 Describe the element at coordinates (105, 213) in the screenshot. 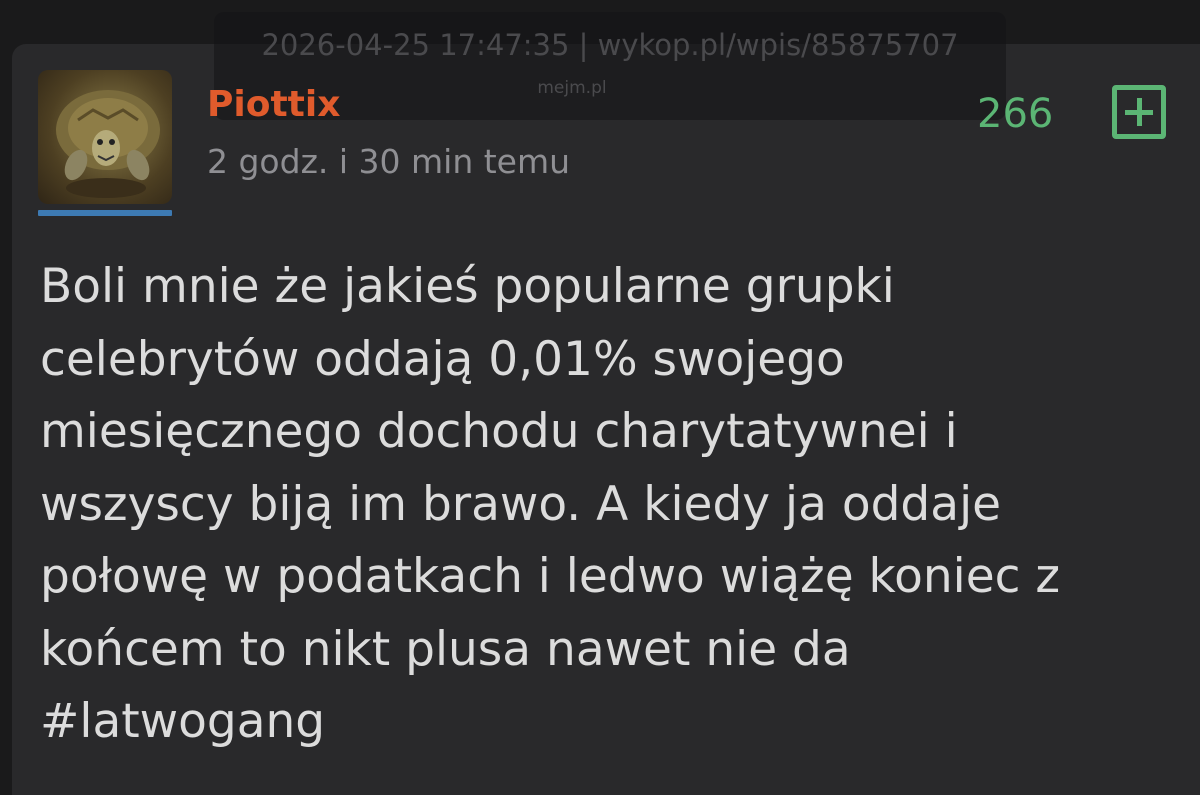

I see `avatar-underline` at that location.